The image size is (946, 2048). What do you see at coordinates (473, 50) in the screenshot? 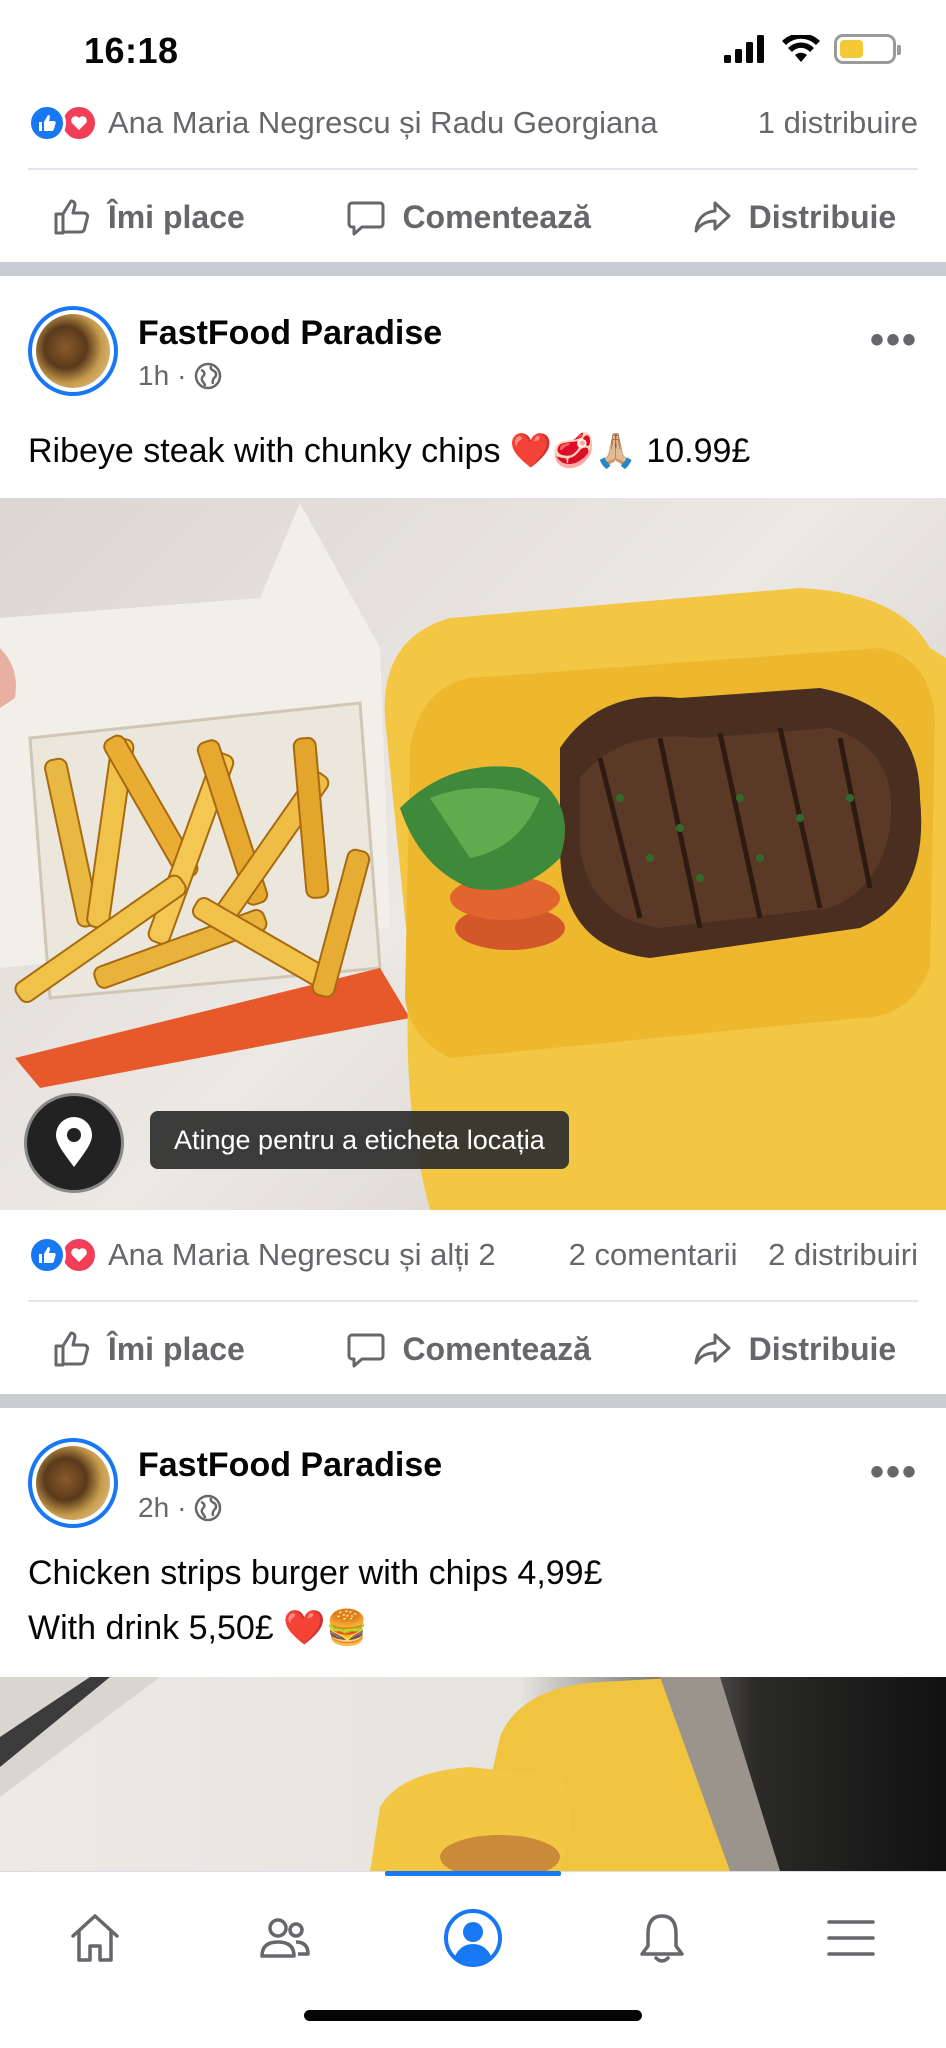
I see `status-bar: 16:18` at bounding box center [473, 50].